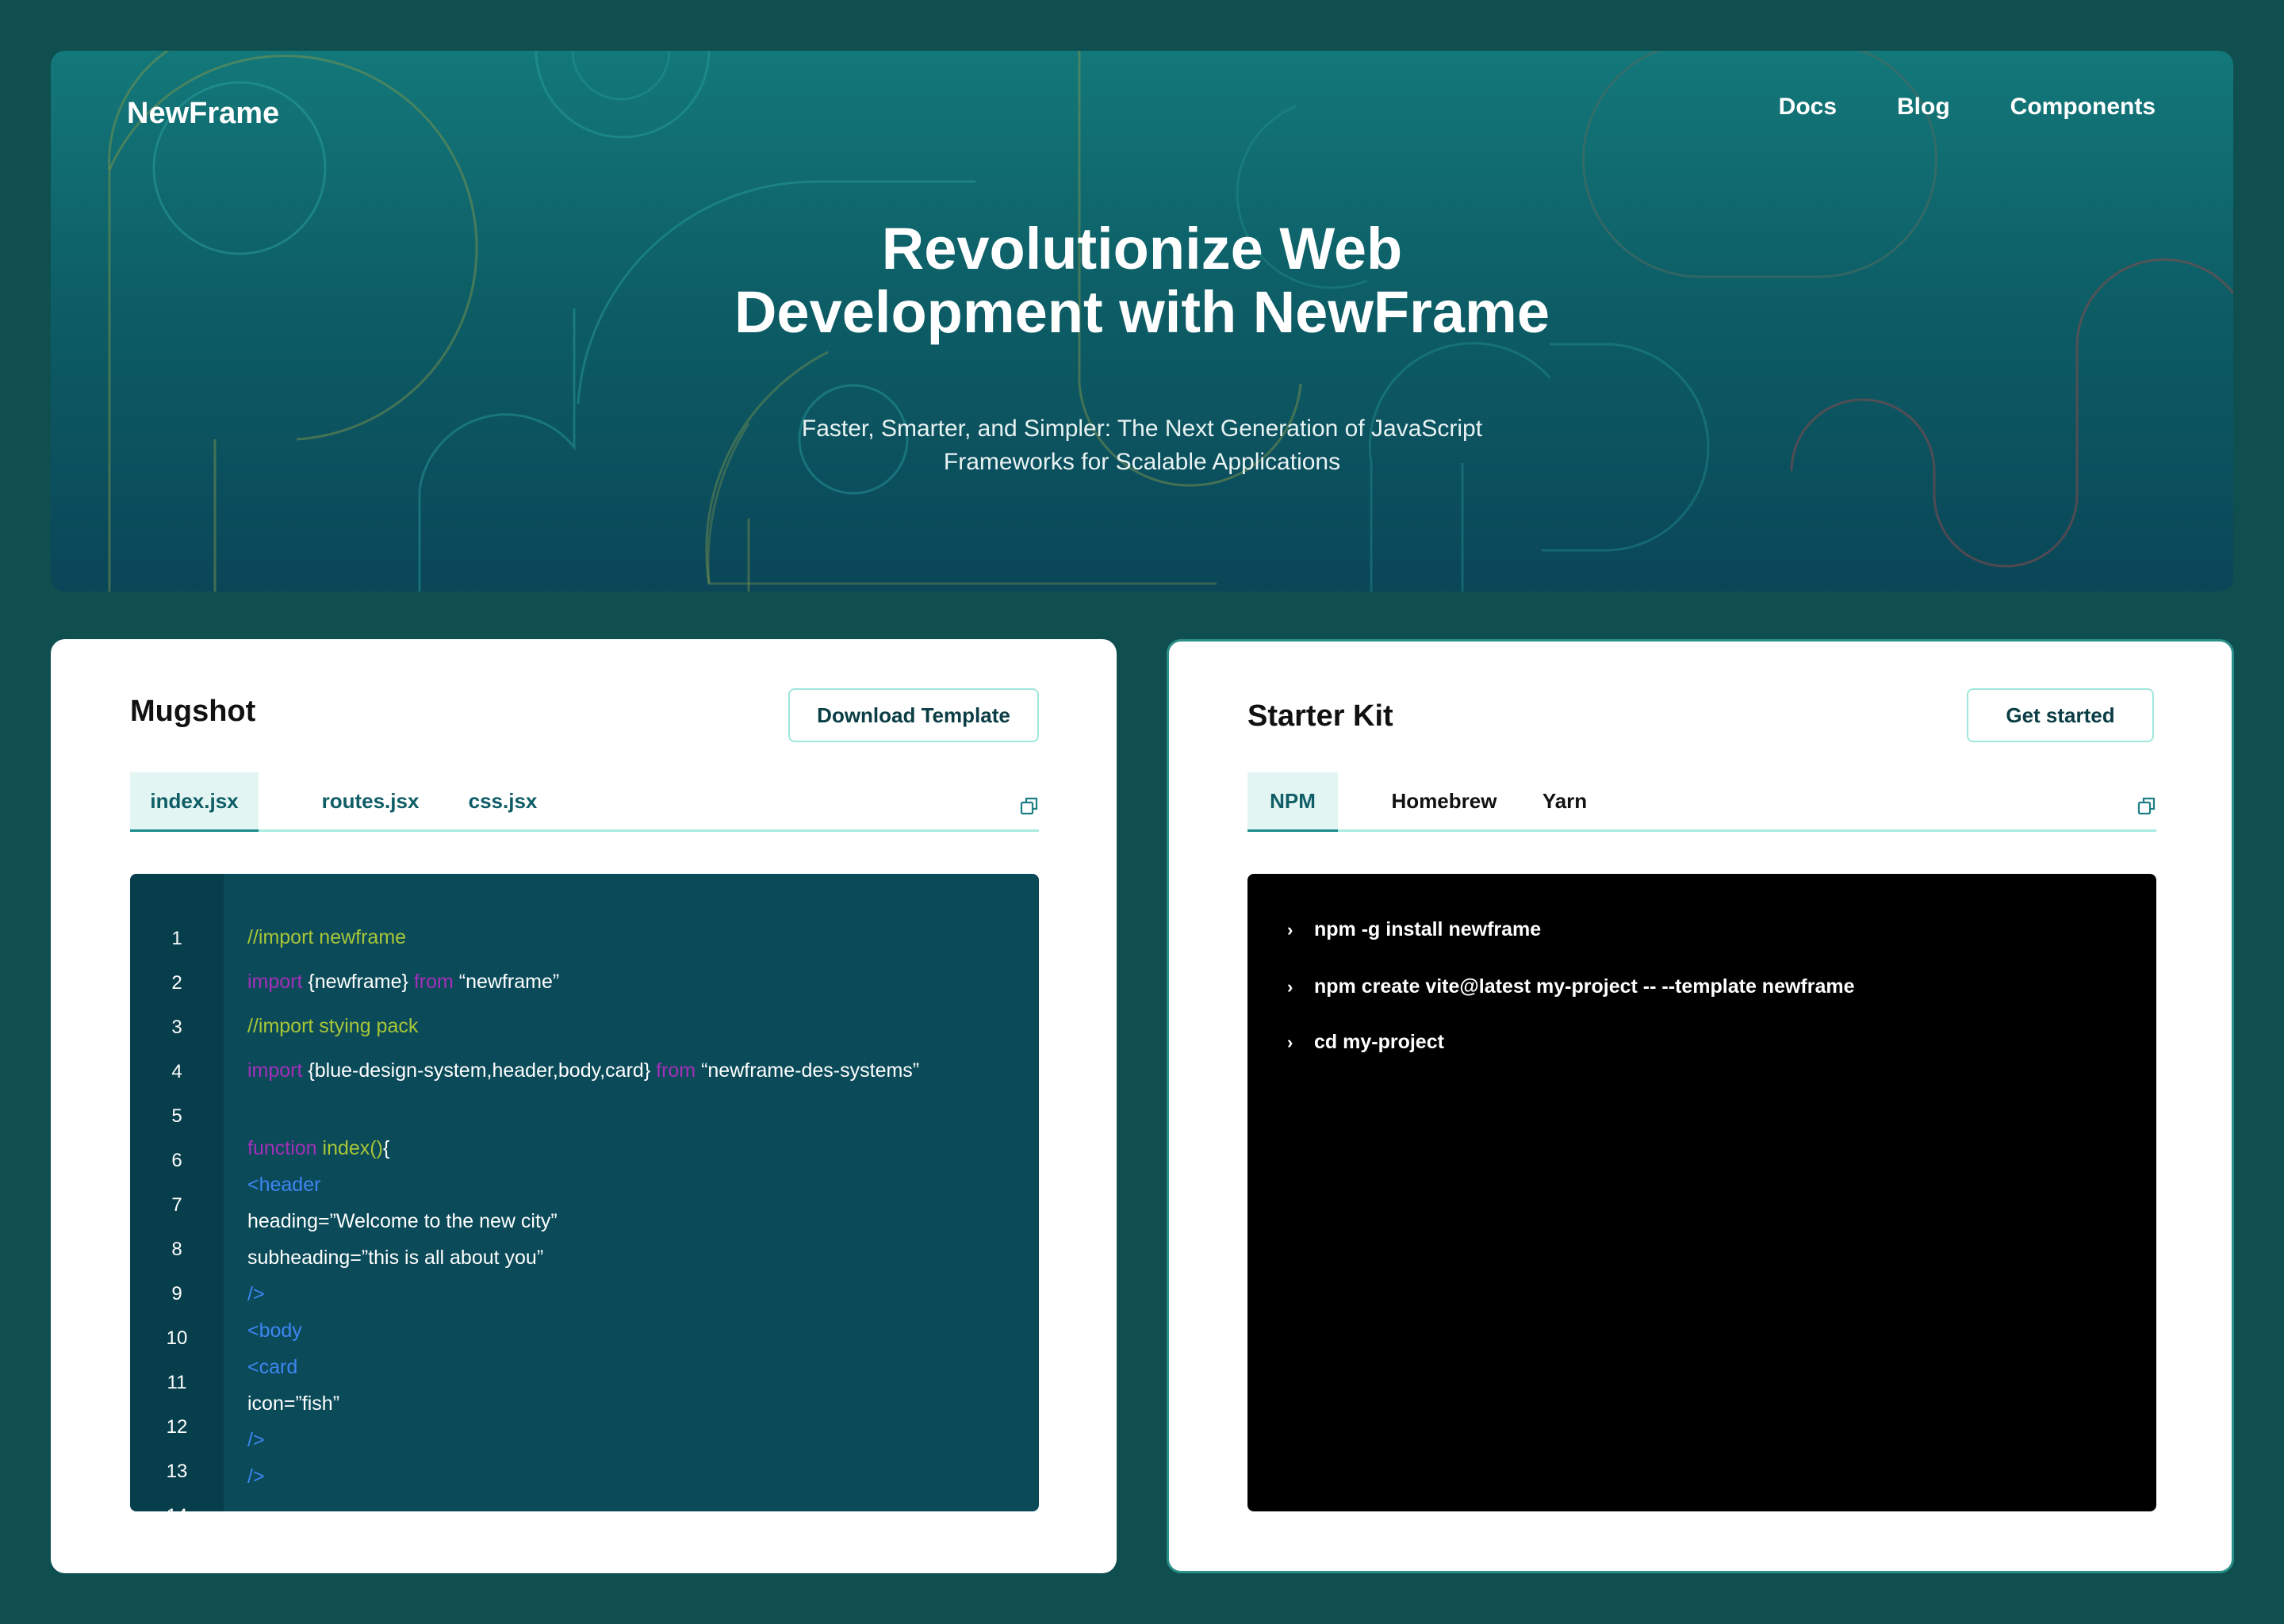  Describe the element at coordinates (1292, 802) in the screenshot. I see `tab-npm: NPM` at that location.